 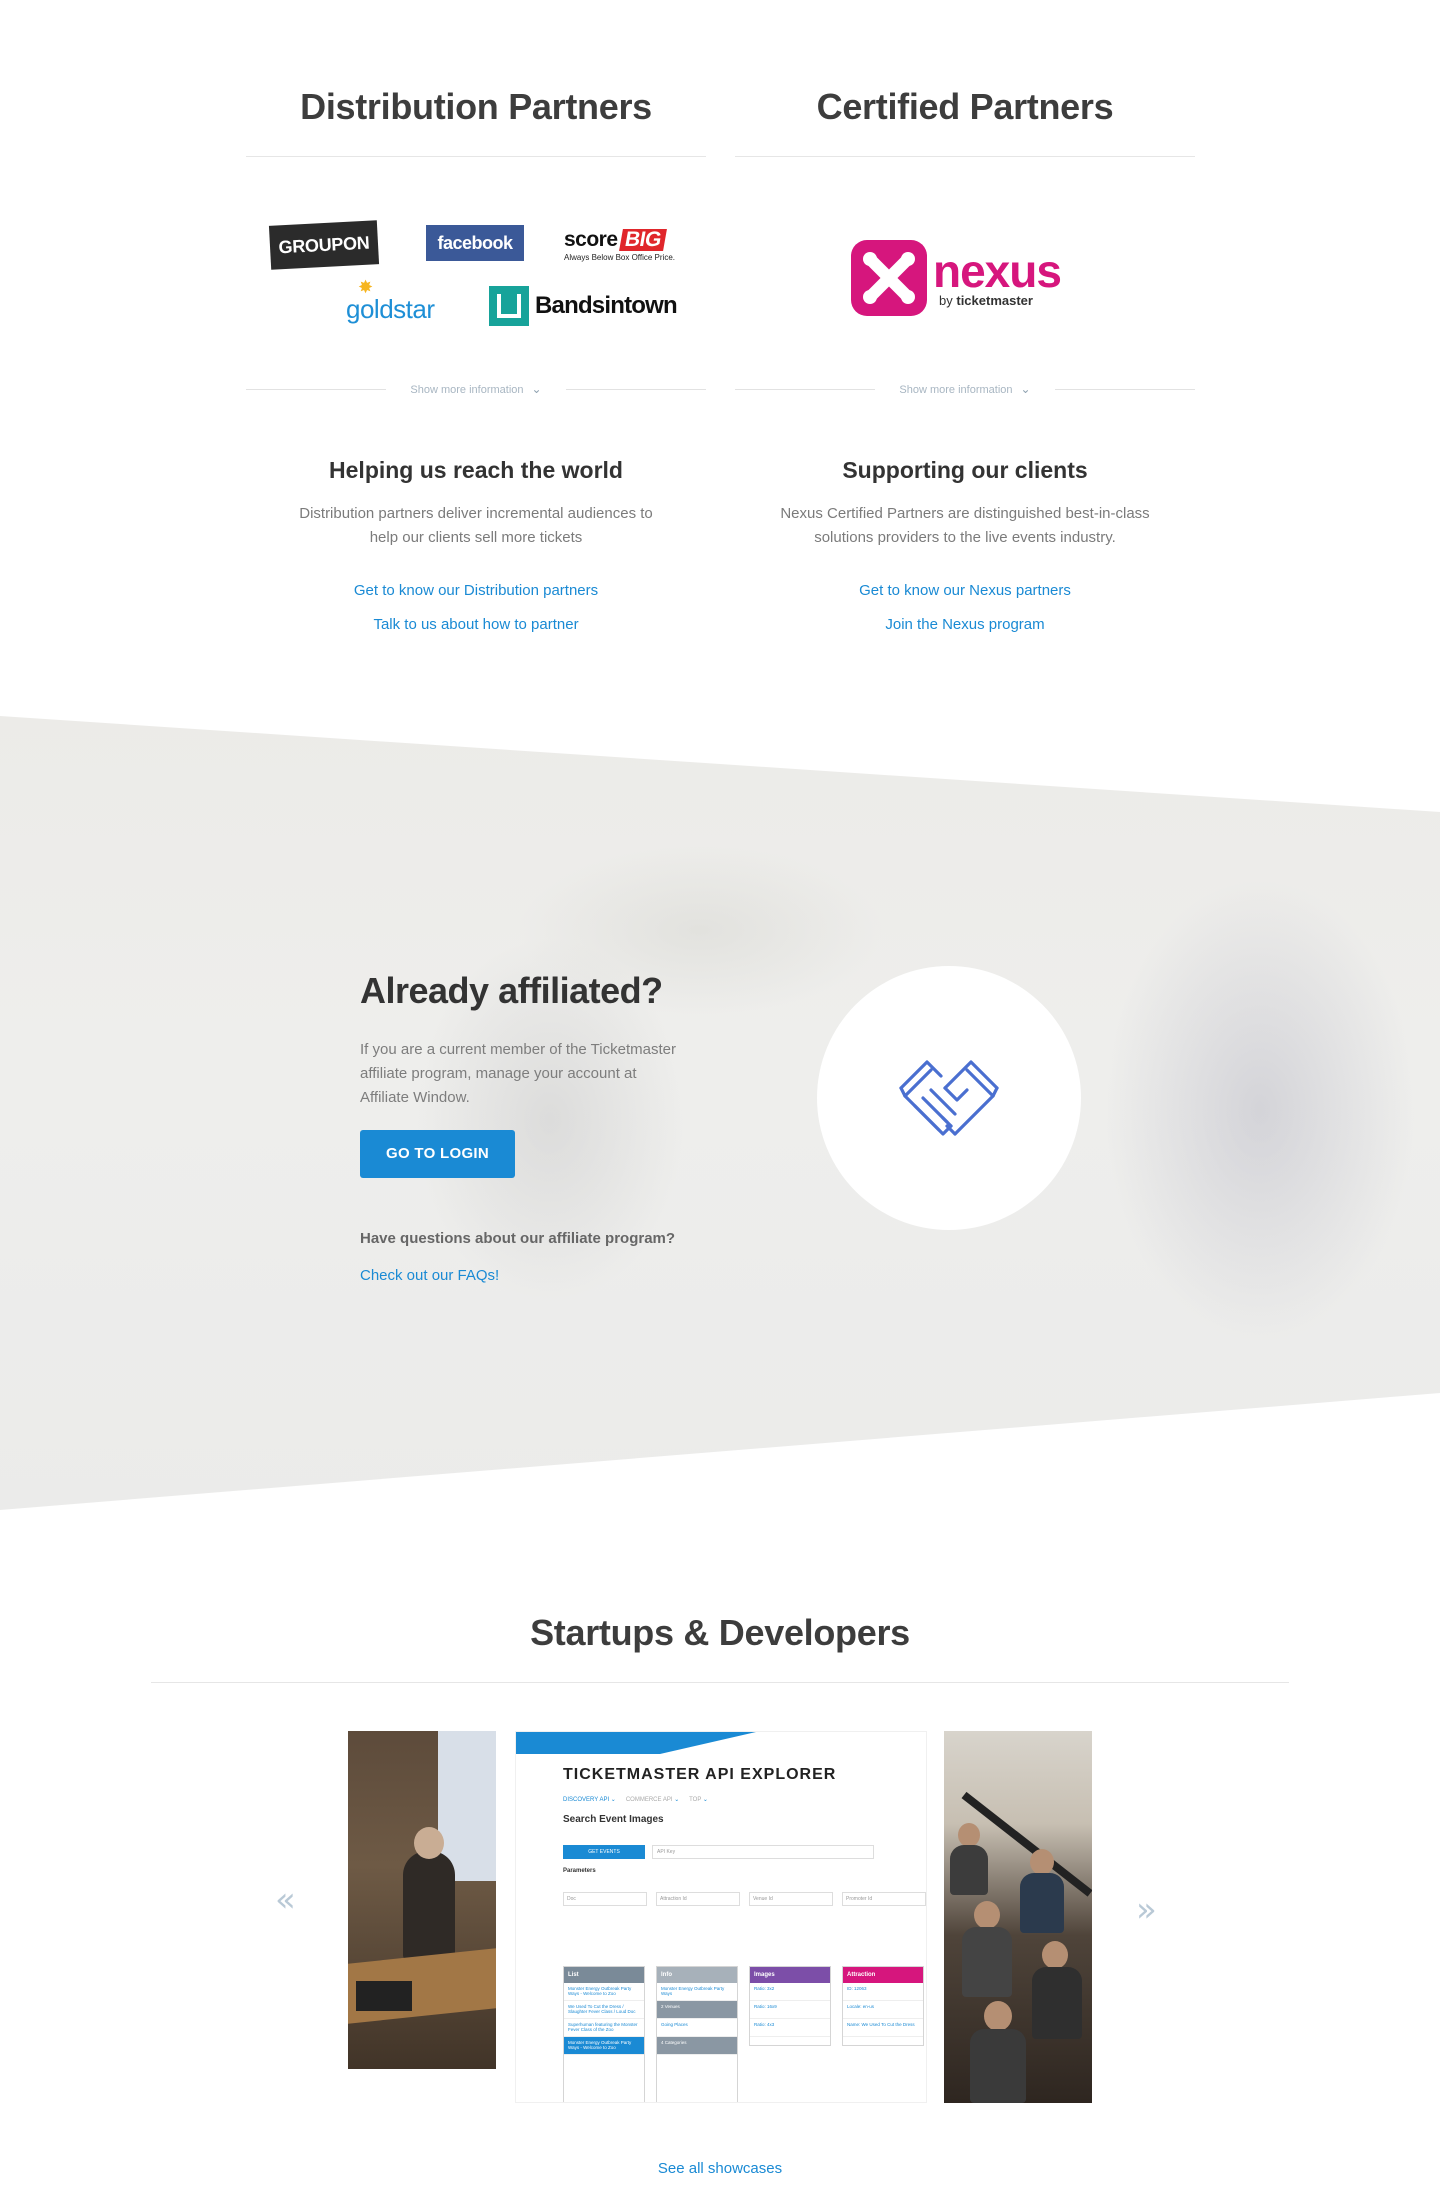 What do you see at coordinates (790, 1975) in the screenshot?
I see `card-title: Images` at bounding box center [790, 1975].